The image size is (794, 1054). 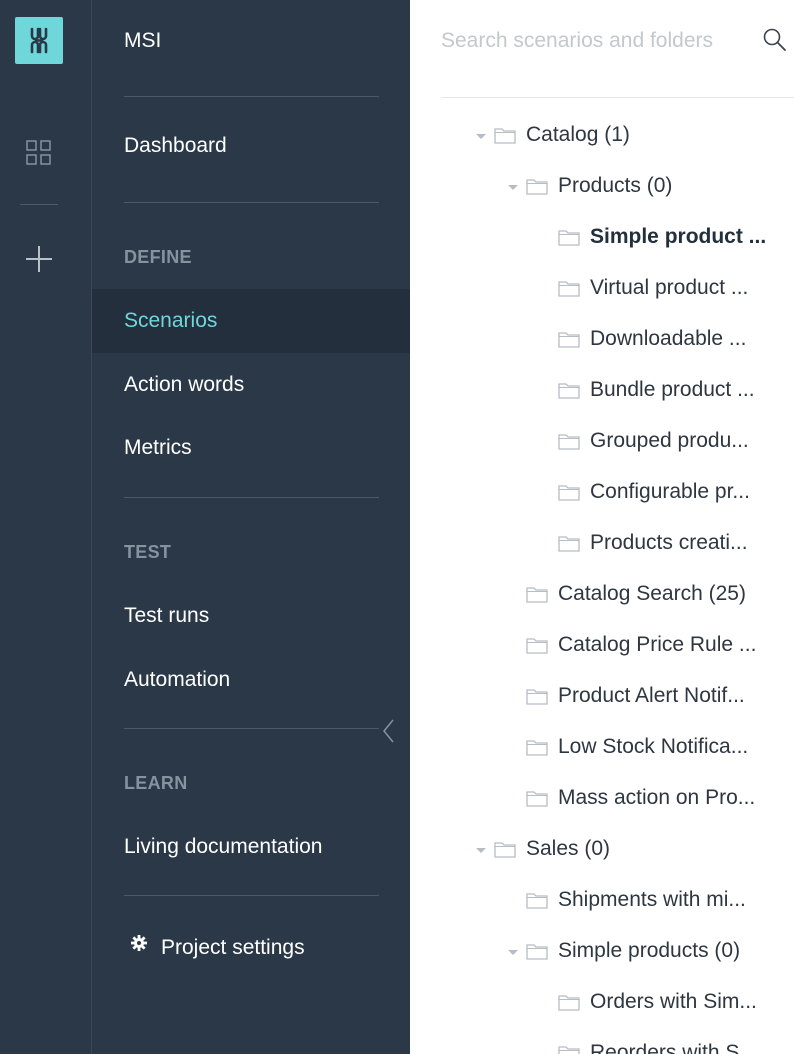 I want to click on section-learn: LEARN, so click(x=156, y=783).